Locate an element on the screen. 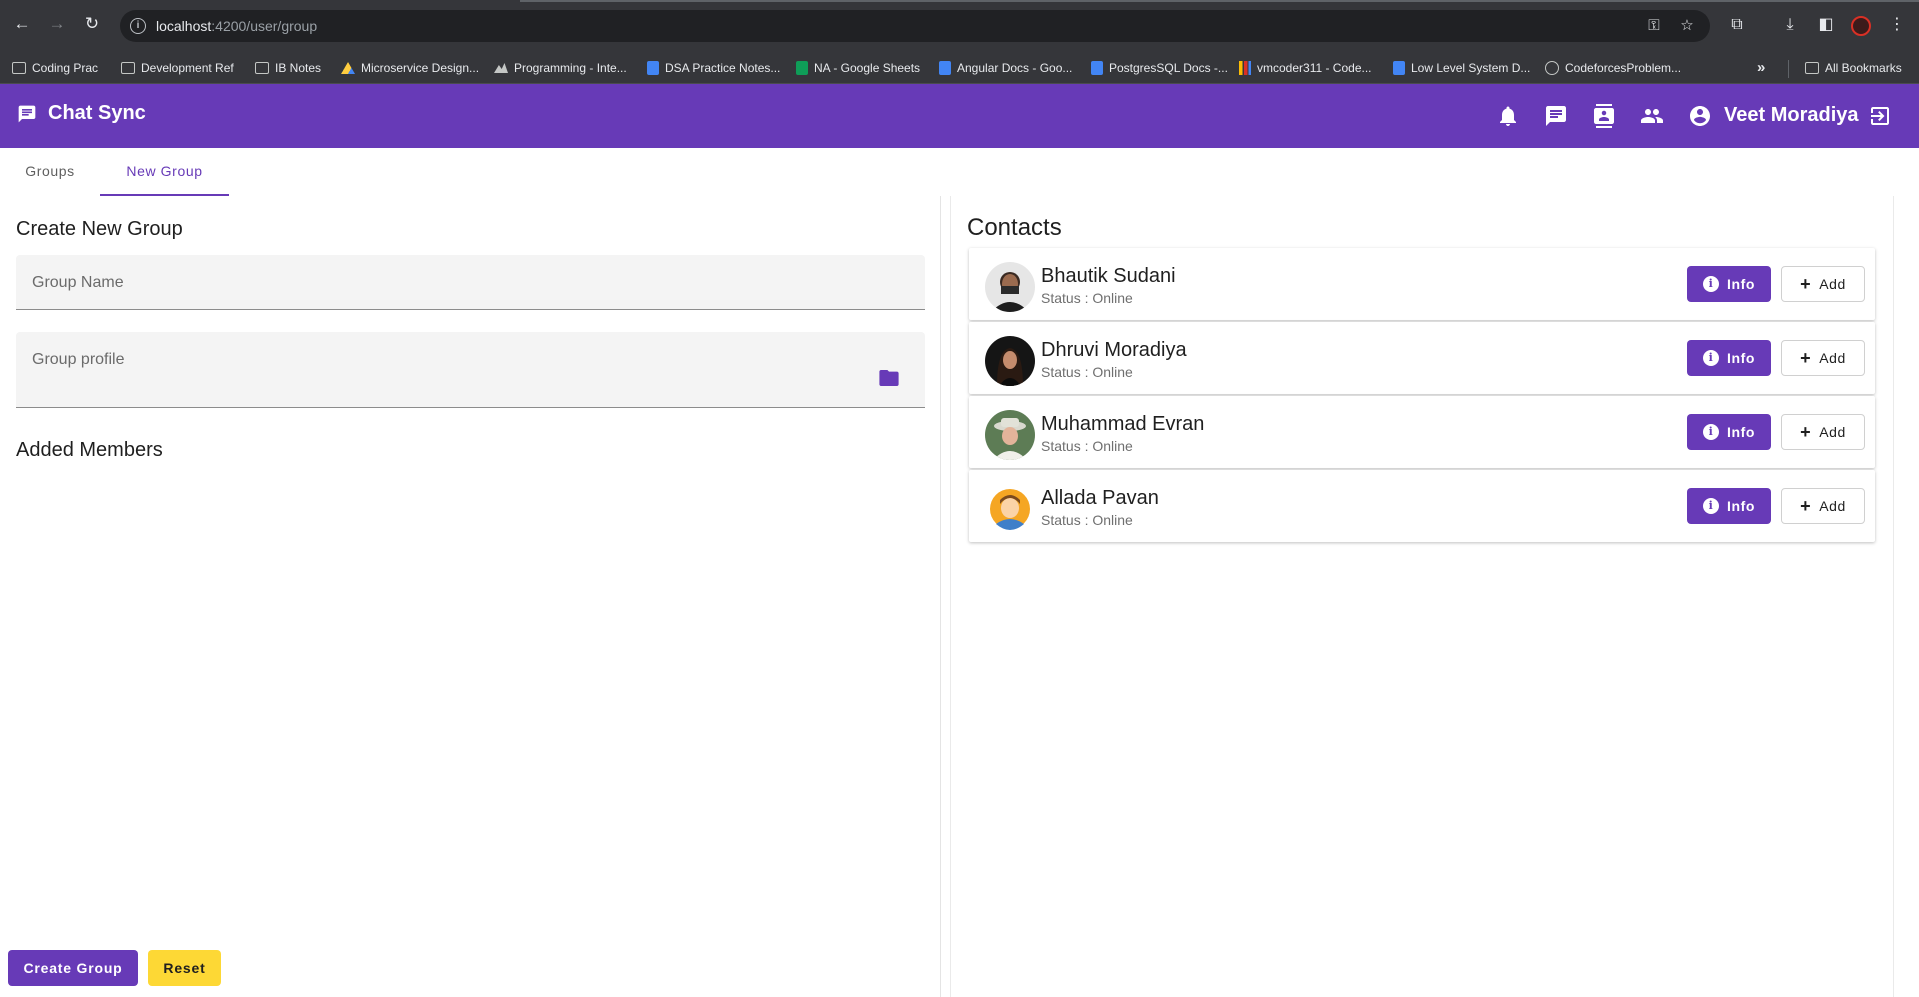 The width and height of the screenshot is (1919, 997). bookmark-label: Coding Prac is located at coordinates (65, 68).